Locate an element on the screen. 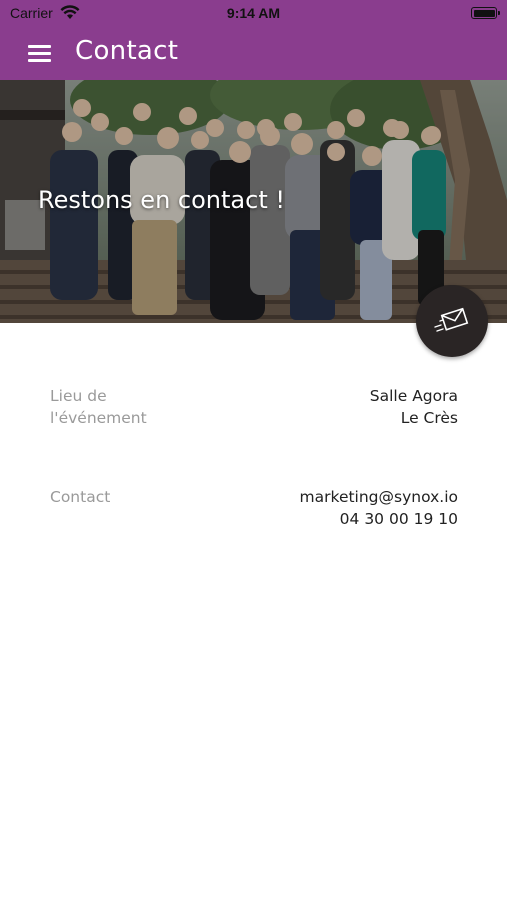 Image resolution: width=507 pixels, height=900 pixels. venue-row: Lieu de l'événement Salle Agora Le Crès is located at coordinates (254, 410).